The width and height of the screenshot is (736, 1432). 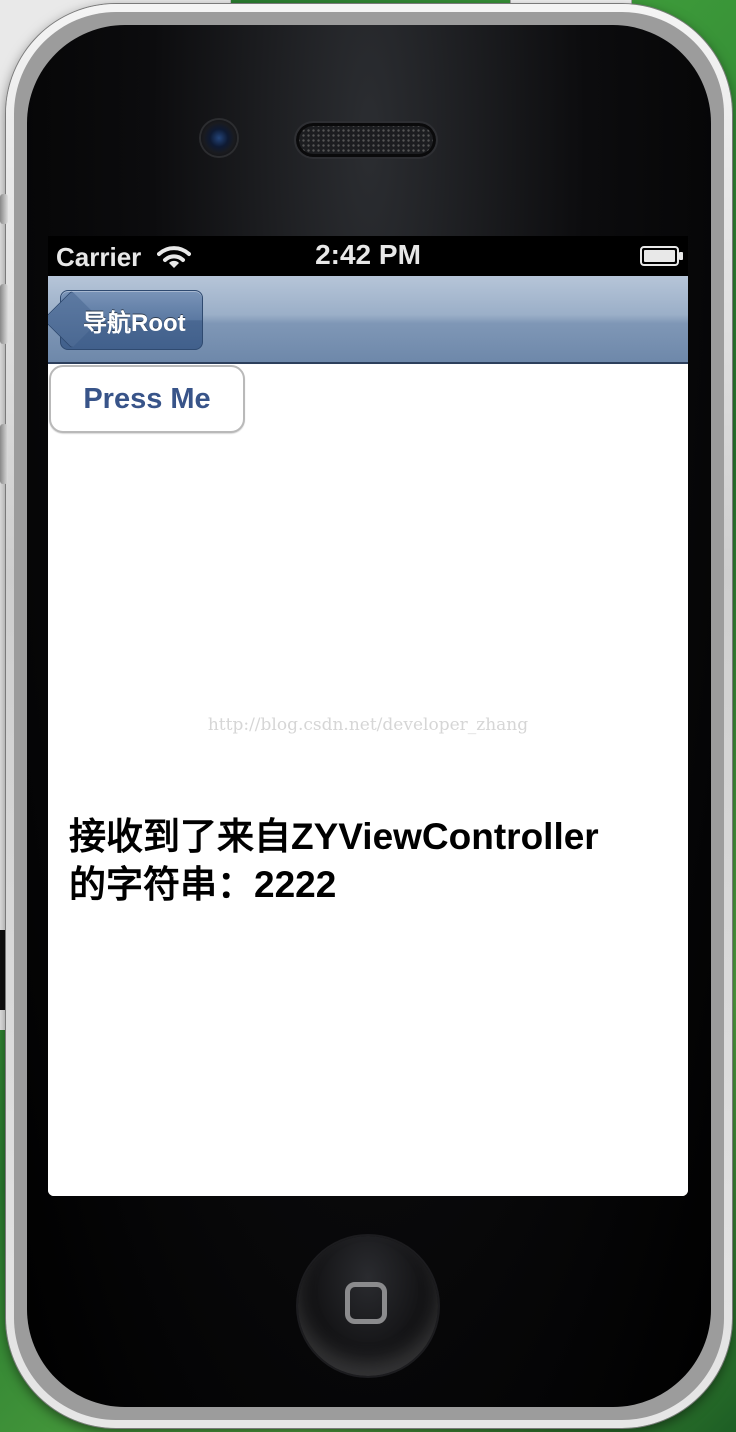 I want to click on status-bar: Carrier 2:42 PM, so click(x=368, y=256).